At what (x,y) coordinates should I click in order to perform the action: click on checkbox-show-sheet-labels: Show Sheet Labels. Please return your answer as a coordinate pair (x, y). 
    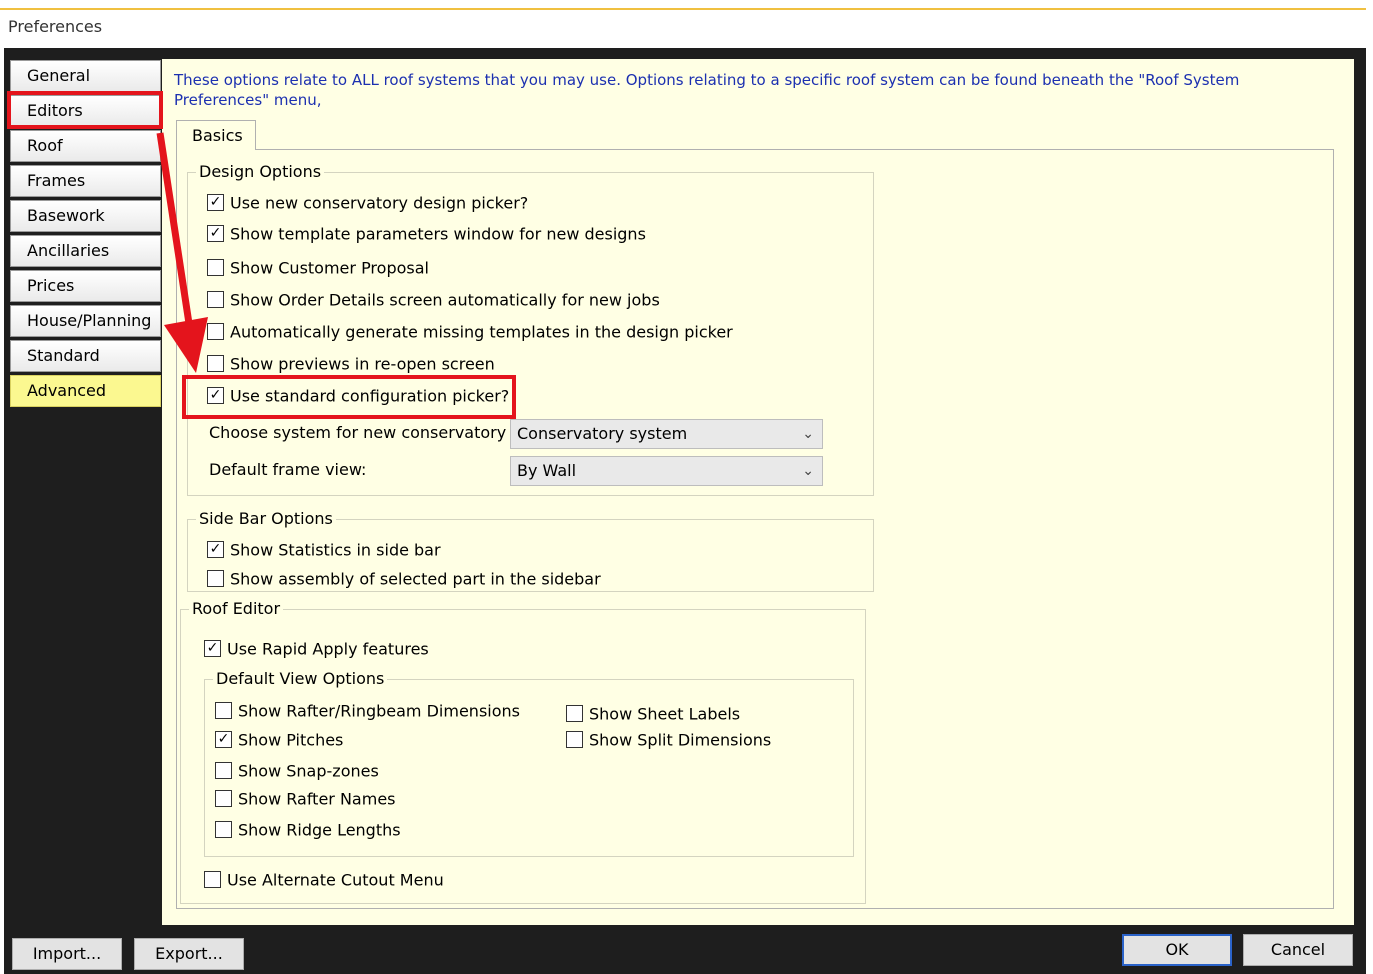
    Looking at the image, I should click on (653, 714).